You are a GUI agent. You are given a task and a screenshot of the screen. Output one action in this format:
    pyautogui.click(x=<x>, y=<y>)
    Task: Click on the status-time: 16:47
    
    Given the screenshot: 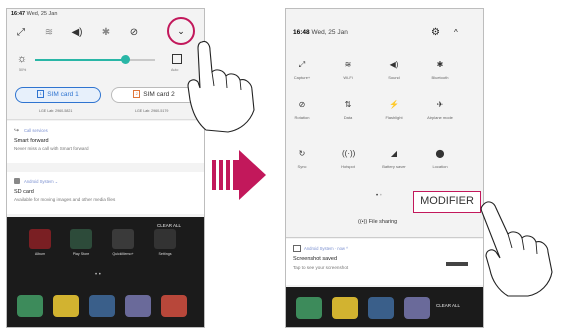 What is the action you would take?
    pyautogui.click(x=18, y=14)
    